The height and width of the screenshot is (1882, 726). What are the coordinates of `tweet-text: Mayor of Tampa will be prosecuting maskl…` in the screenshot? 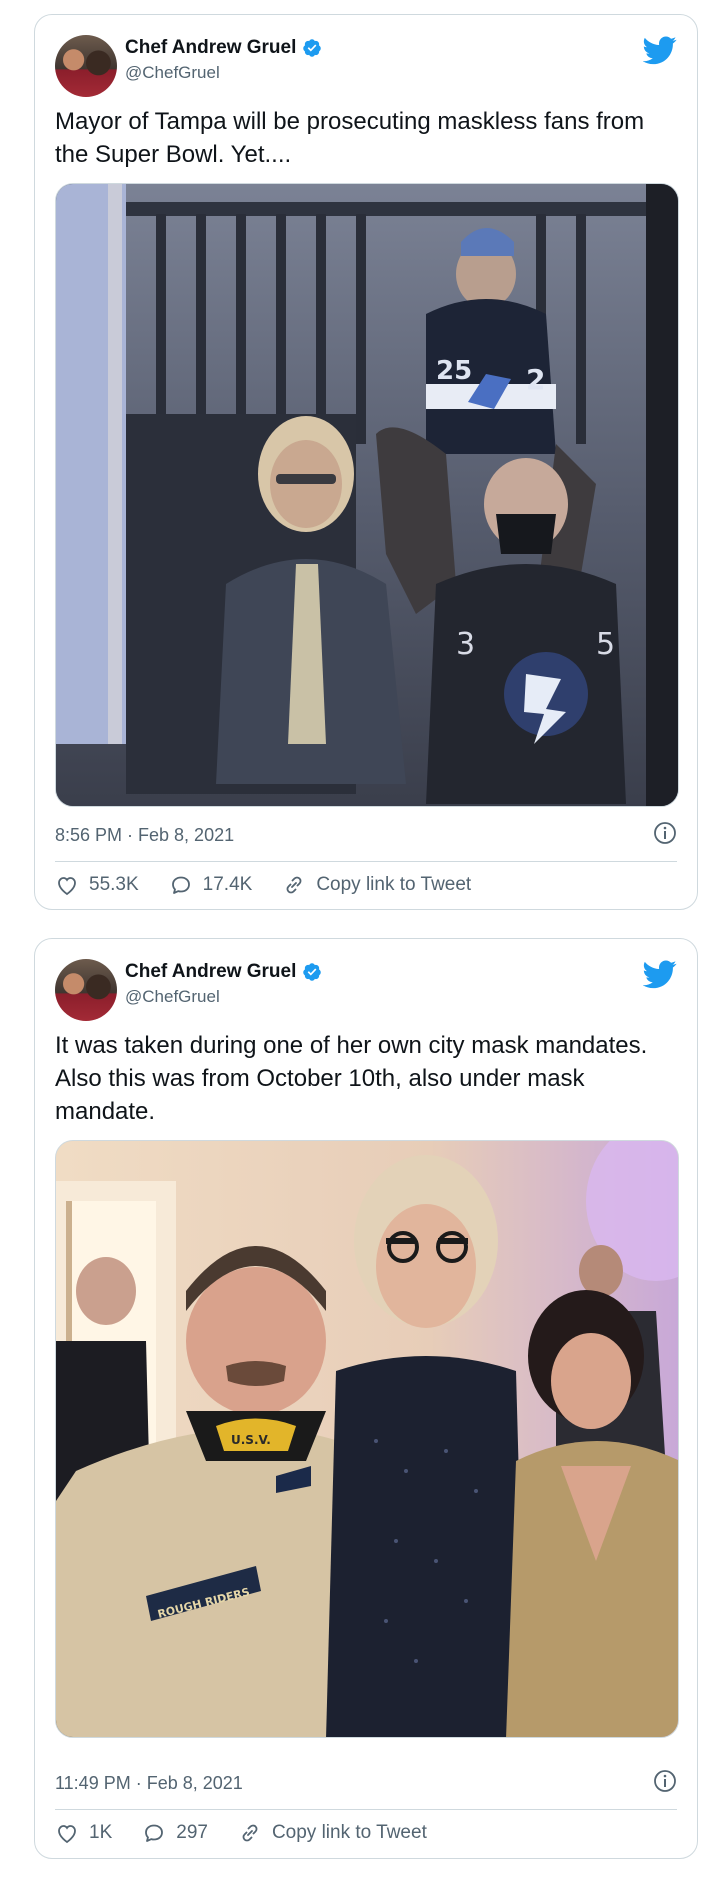 It's located at (350, 138).